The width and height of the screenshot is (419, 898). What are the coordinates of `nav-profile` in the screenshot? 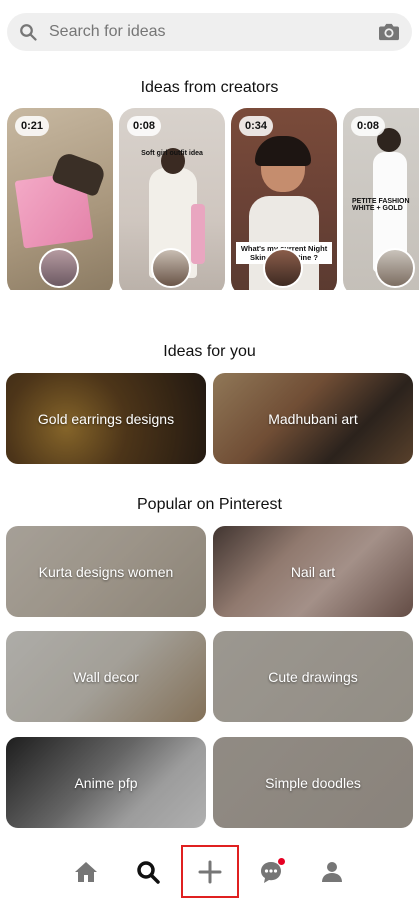 It's located at (332, 871).